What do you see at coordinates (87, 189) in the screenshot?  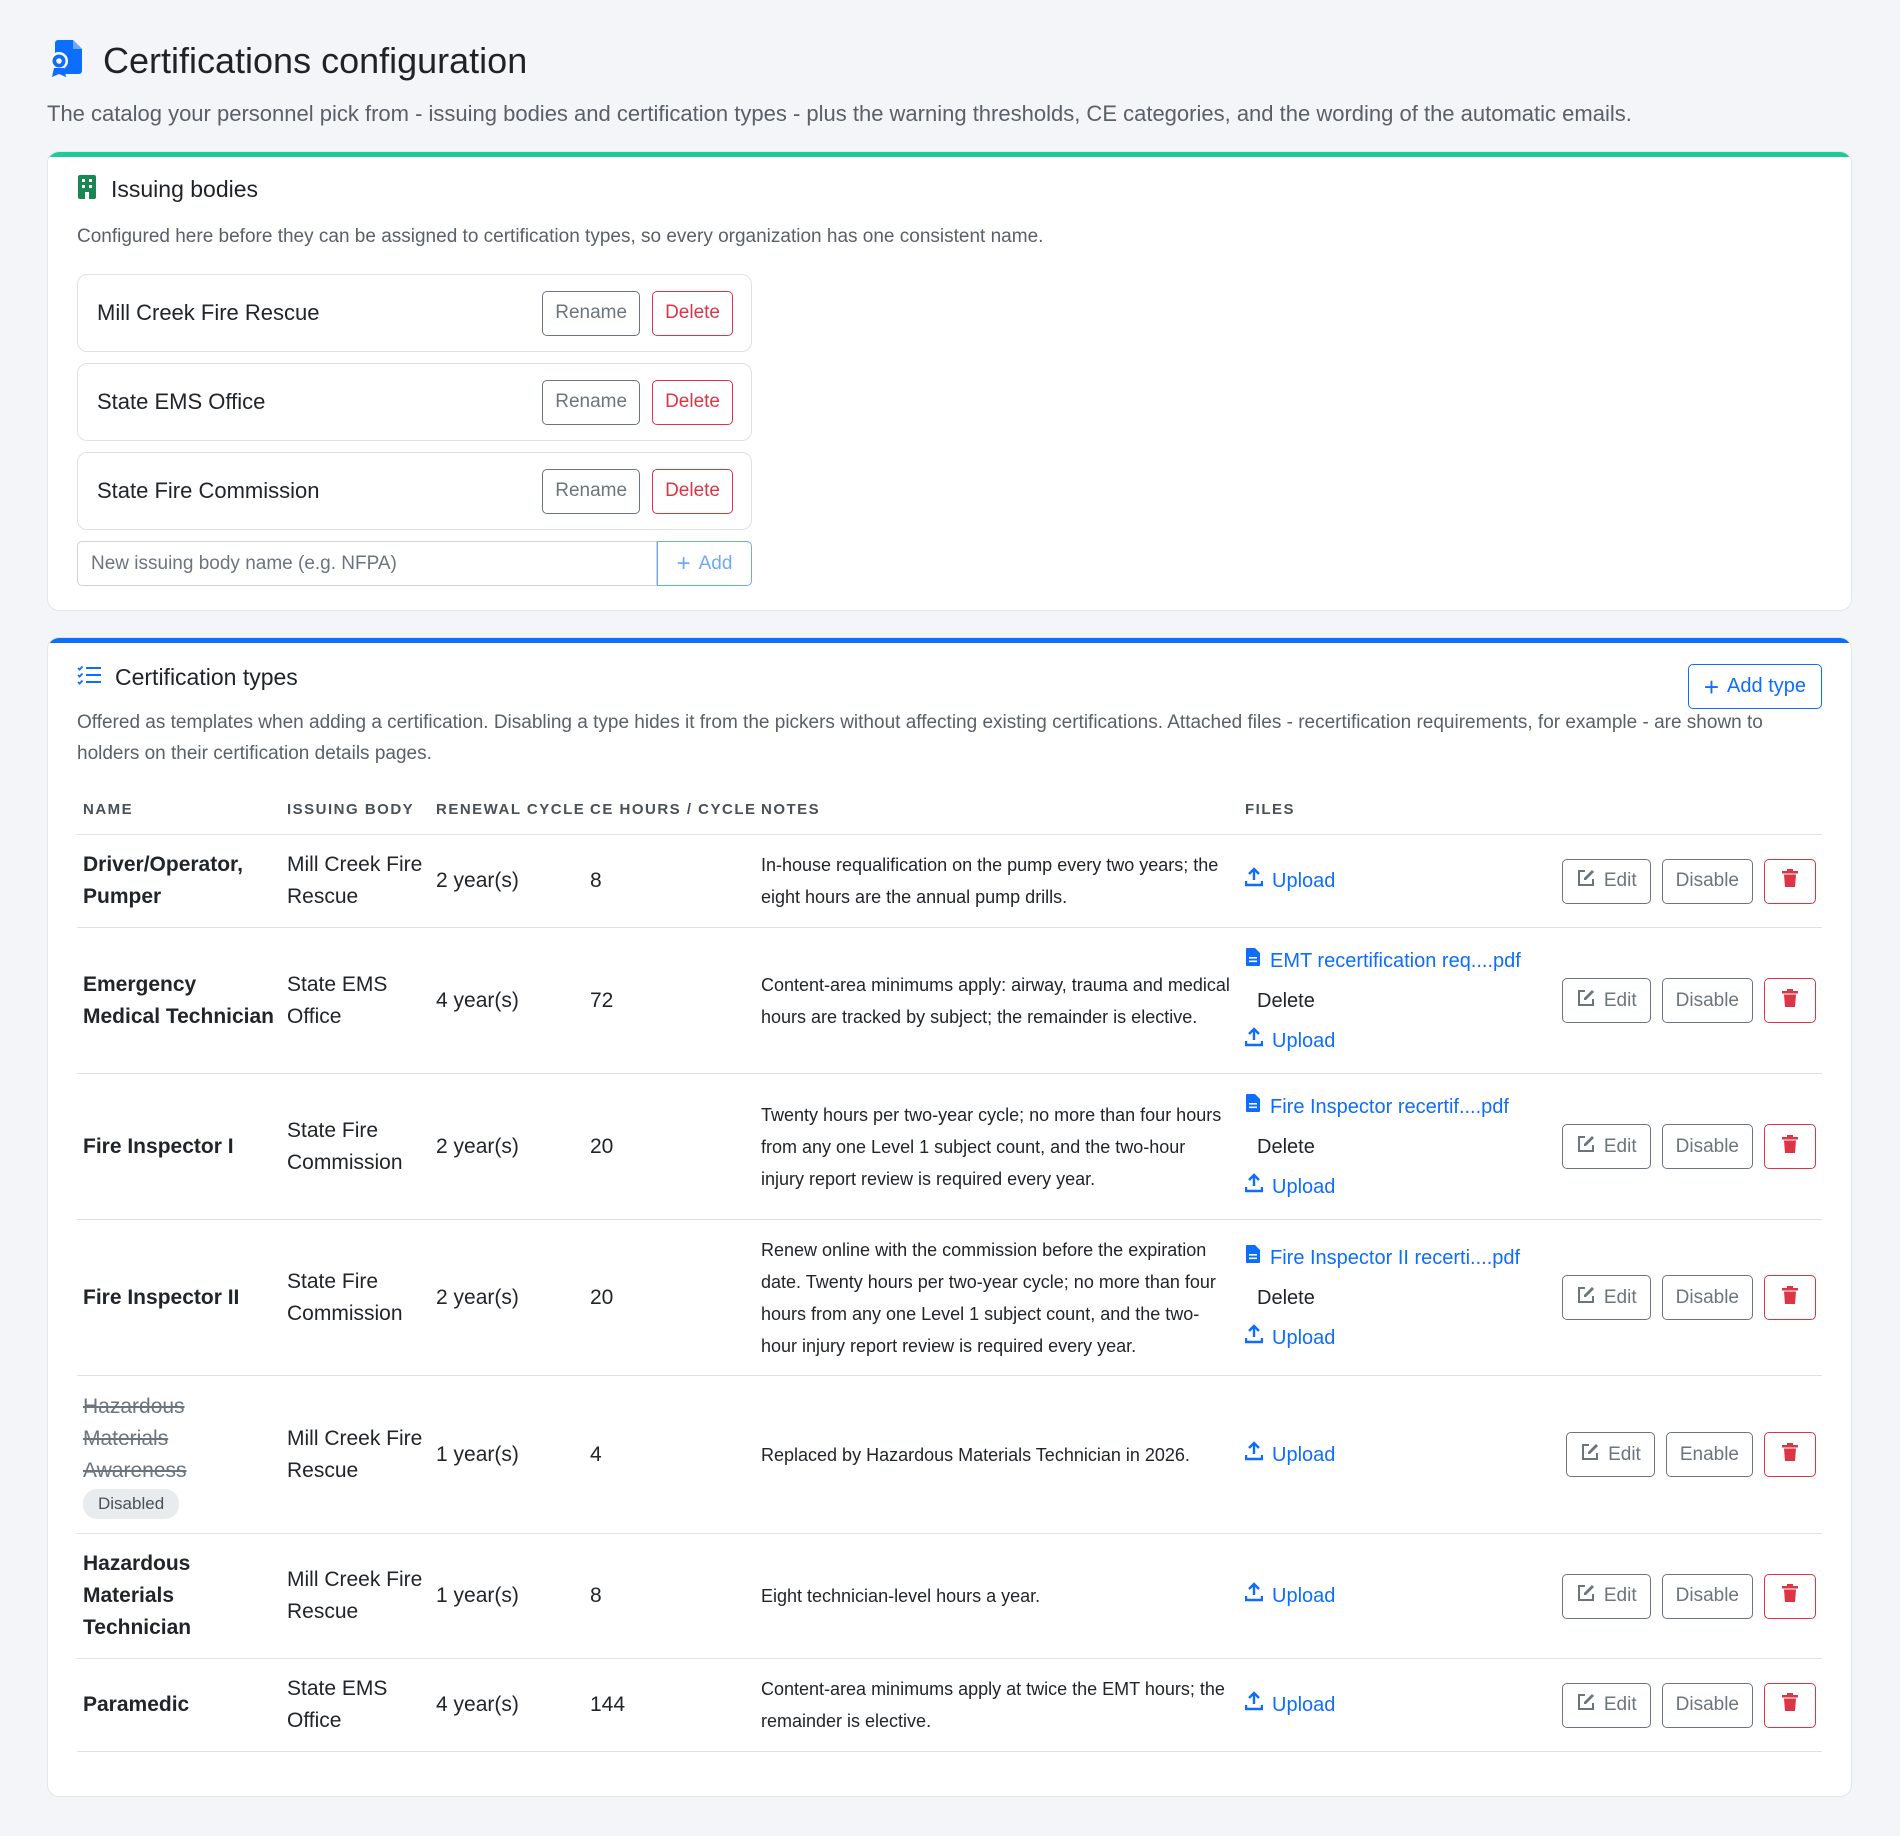 I see `building-icon` at bounding box center [87, 189].